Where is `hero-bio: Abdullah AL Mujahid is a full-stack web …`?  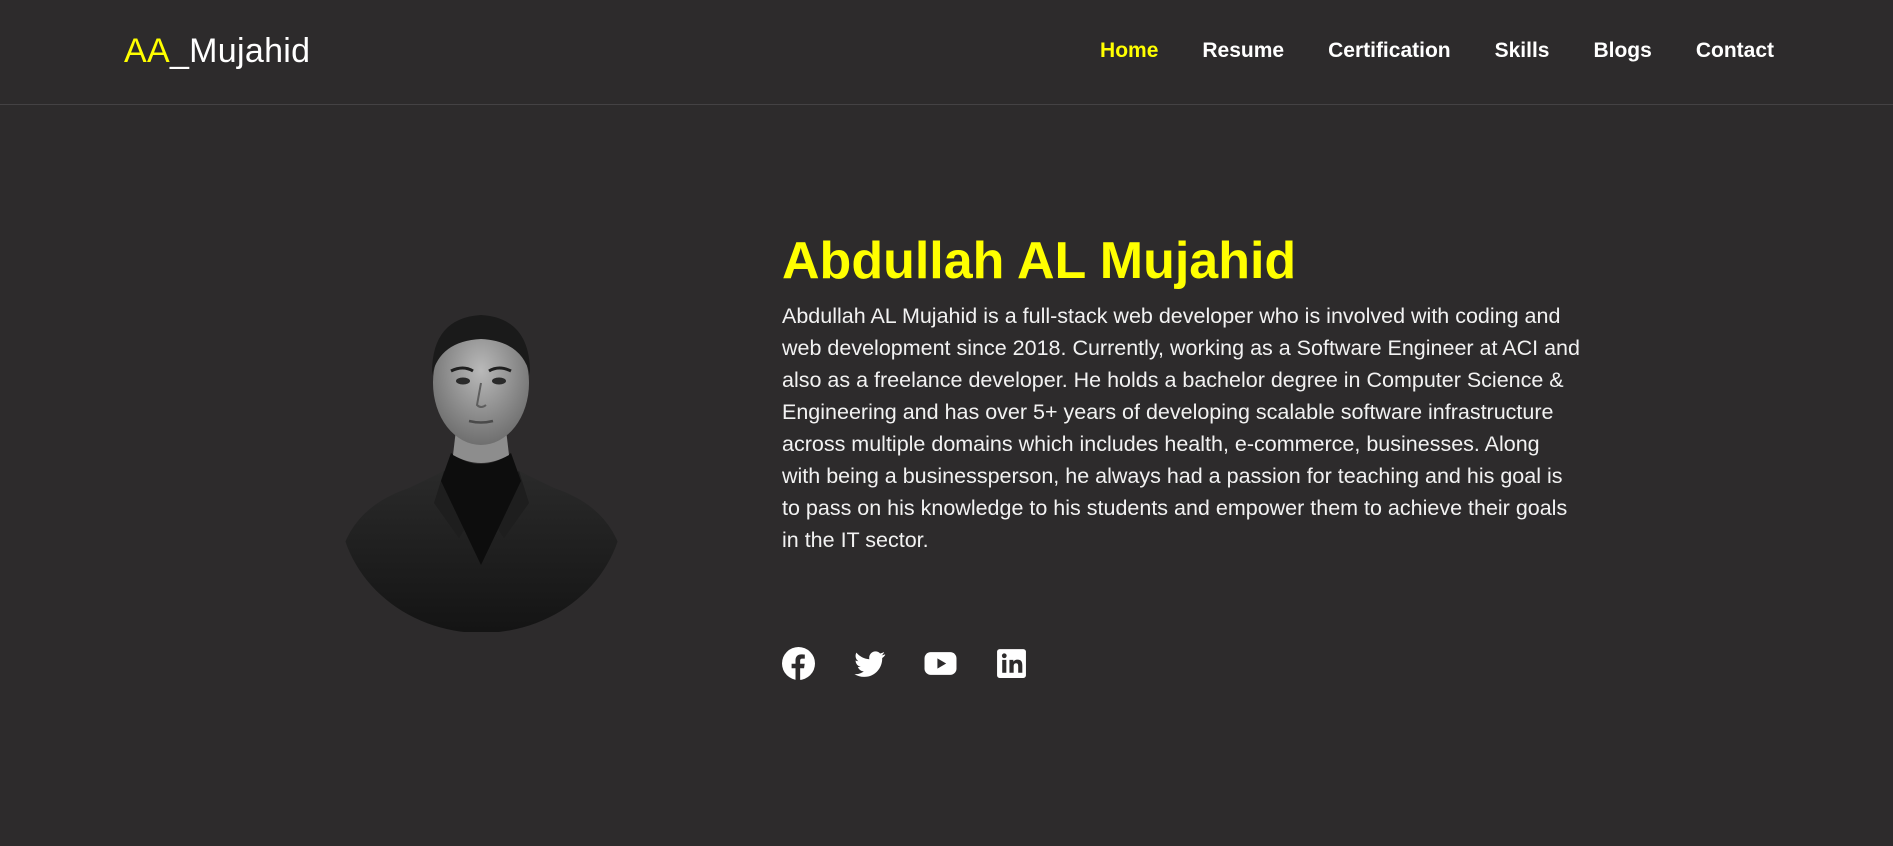
hero-bio: Abdullah AL Mujahid is a full-stack web … is located at coordinates (1181, 428).